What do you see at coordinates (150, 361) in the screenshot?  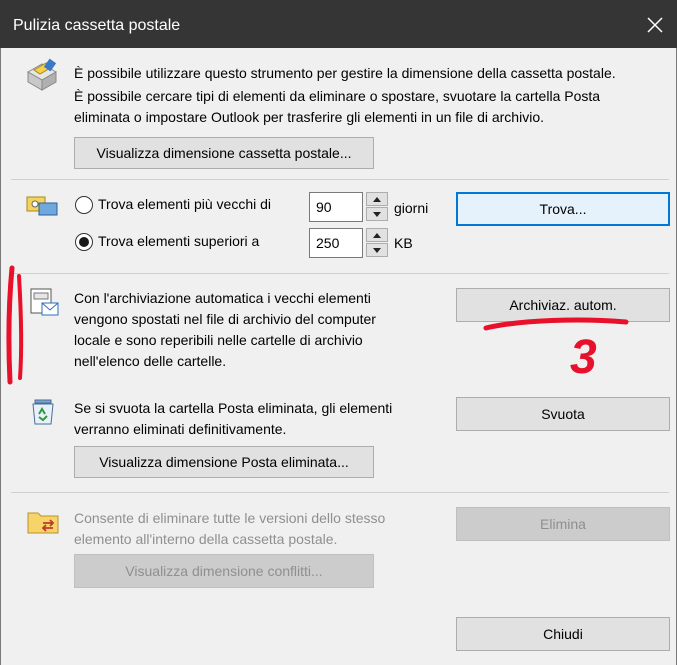 I see `autoarchive-text-line4: nell'elenco delle cartelle.` at bounding box center [150, 361].